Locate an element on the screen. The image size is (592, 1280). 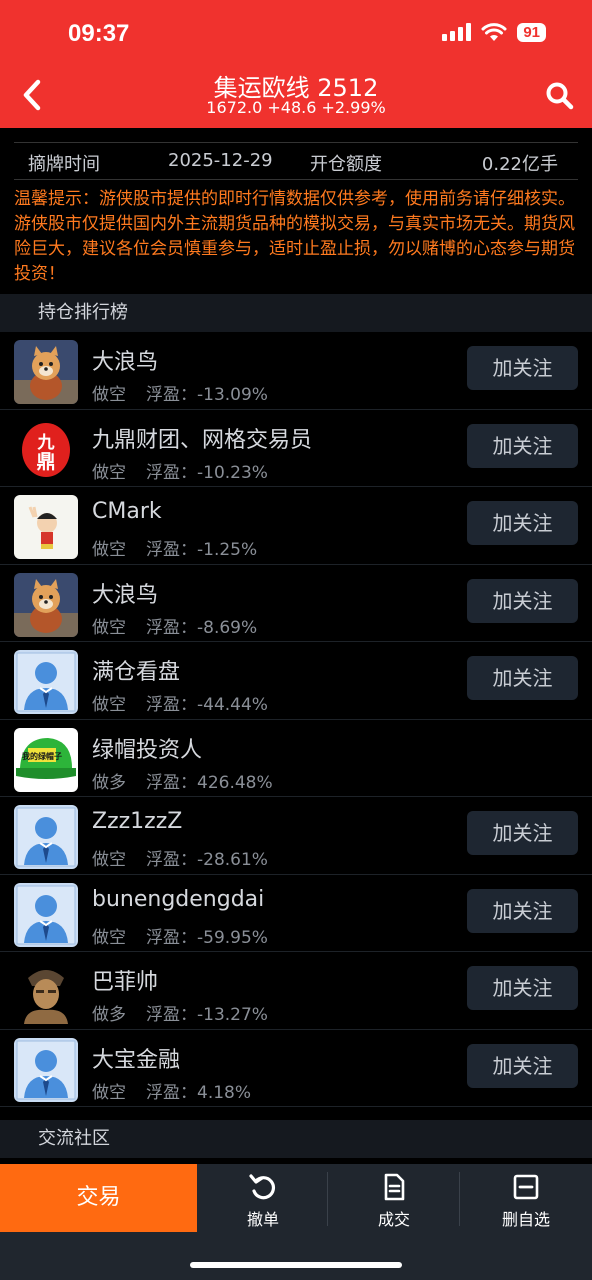
section-ranking: 持仓排行榜 is located at coordinates (296, 313).